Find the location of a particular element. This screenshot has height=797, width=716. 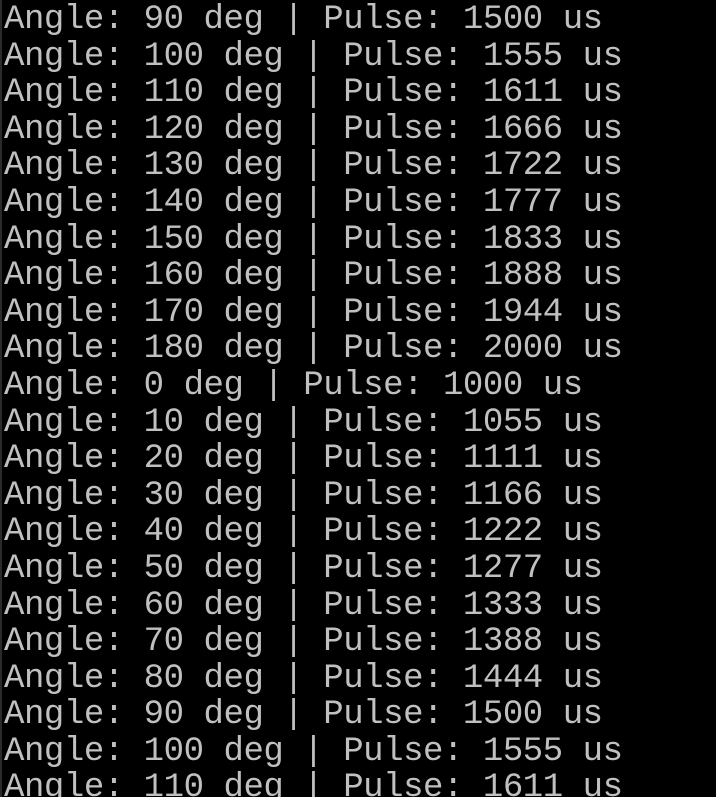

console-line: Angle: 40 deg | Pulse: 1222 us is located at coordinates (303, 532).